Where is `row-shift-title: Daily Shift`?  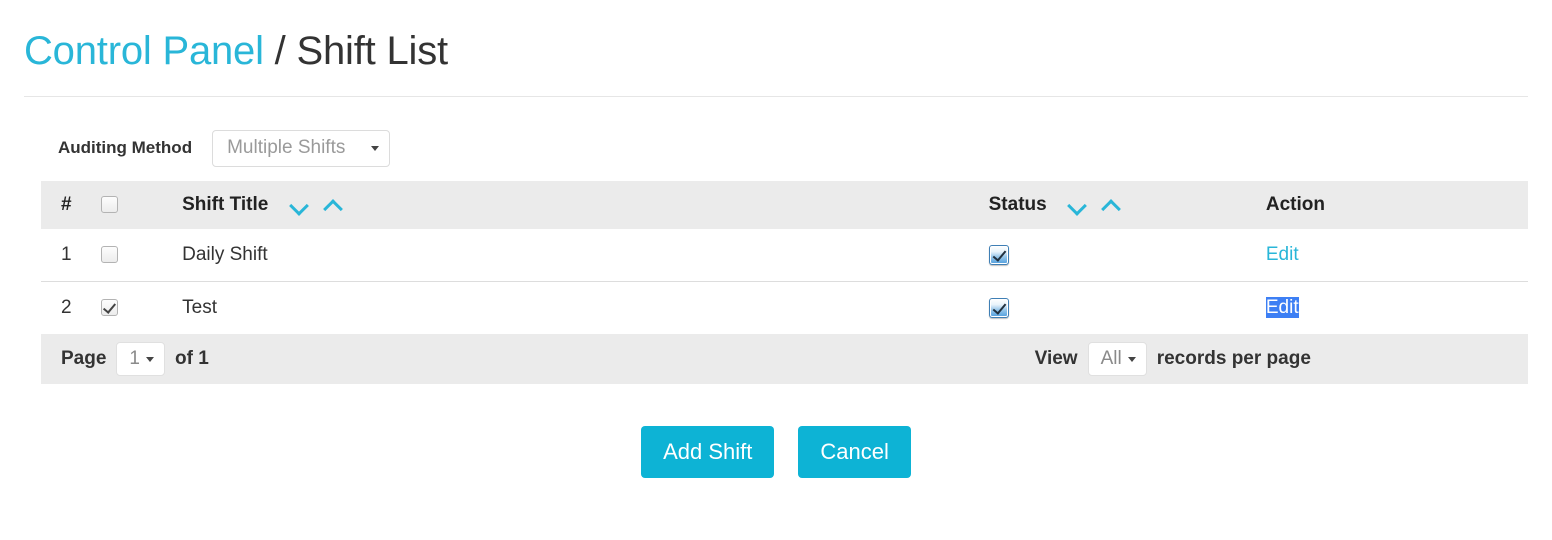 row-shift-title: Daily Shift is located at coordinates (585, 255).